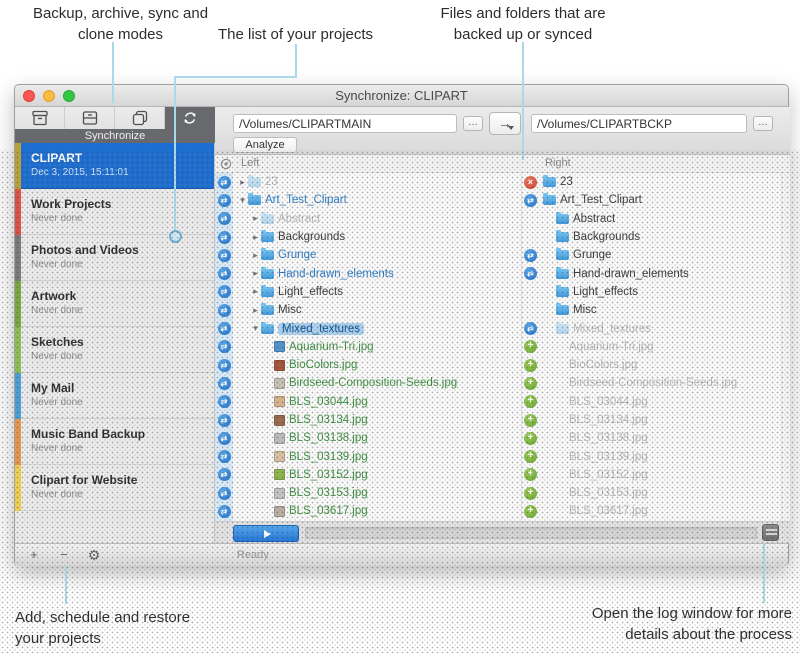 The image size is (800, 653). I want to click on left-item-cell: BLS_03134.jpg, so click(377, 420).